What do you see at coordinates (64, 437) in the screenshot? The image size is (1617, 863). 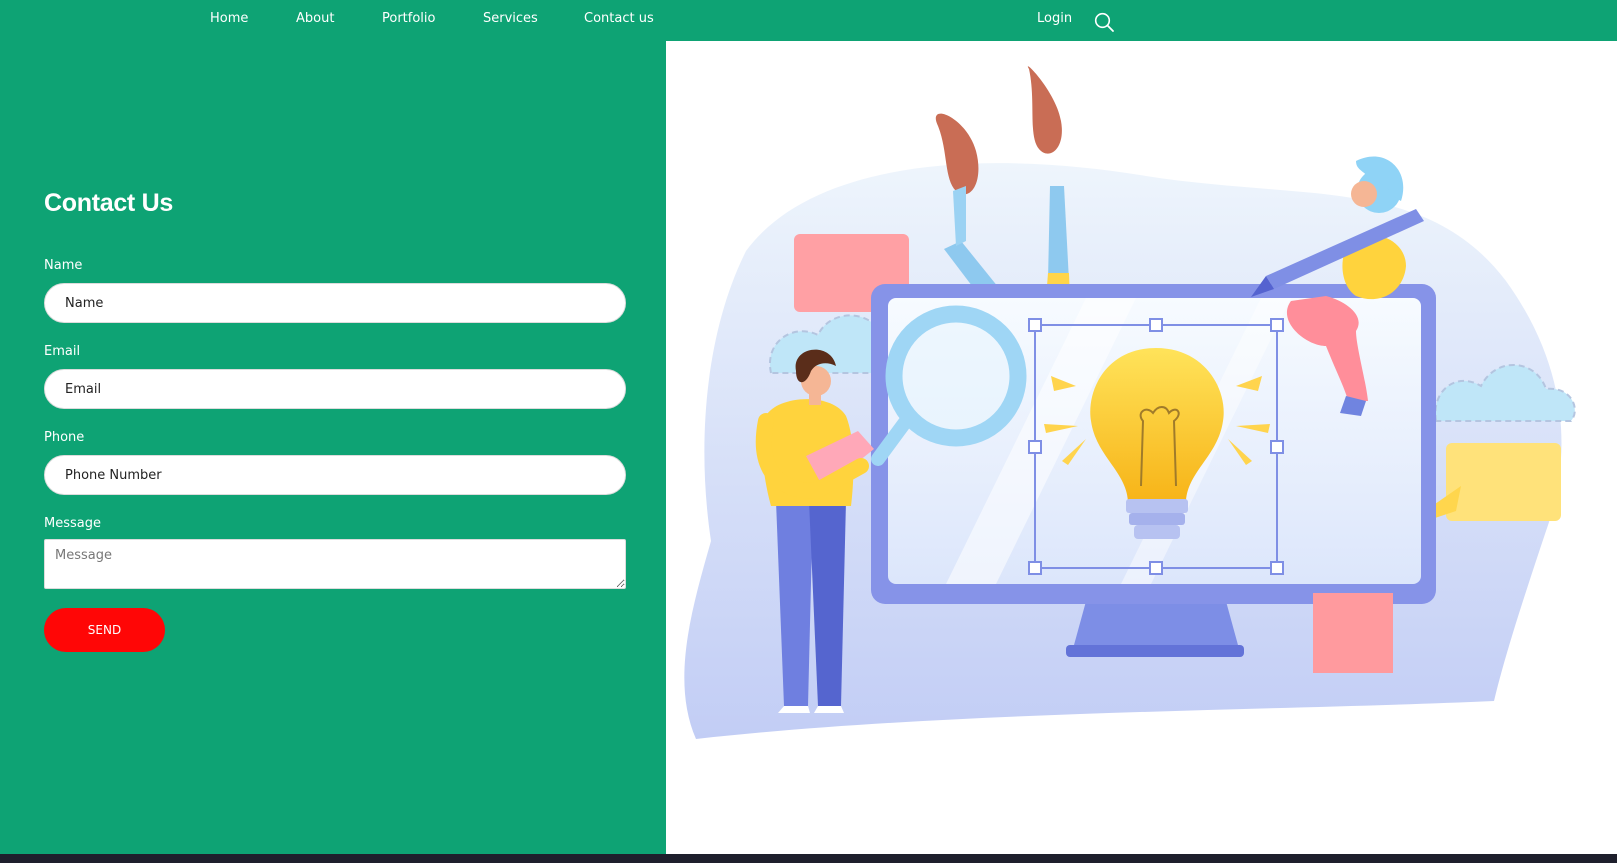 I see `phone-label: Phone` at bounding box center [64, 437].